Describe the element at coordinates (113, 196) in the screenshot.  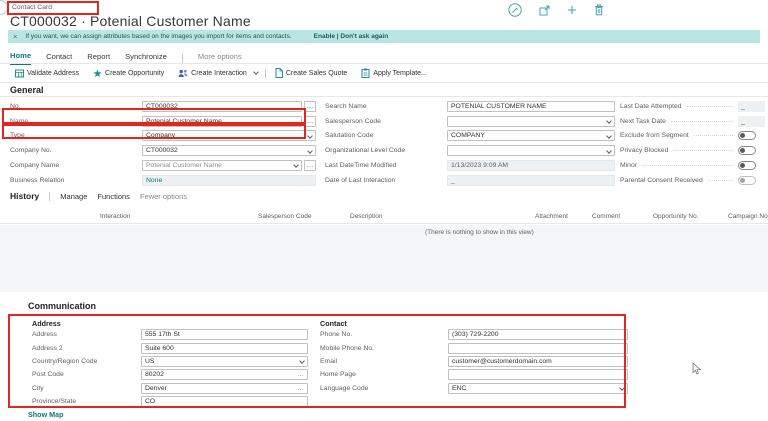
I see `history-functions-button: Functions` at that location.